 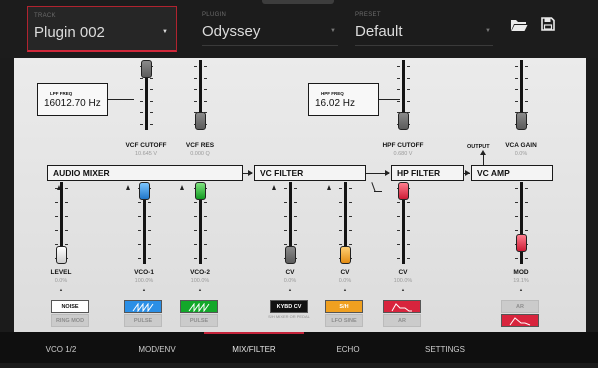 I want to click on tab-settings: SETTINGS, so click(x=445, y=347).